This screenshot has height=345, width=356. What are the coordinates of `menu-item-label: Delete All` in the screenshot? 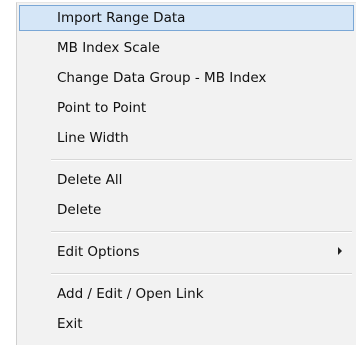 It's located at (90, 180).